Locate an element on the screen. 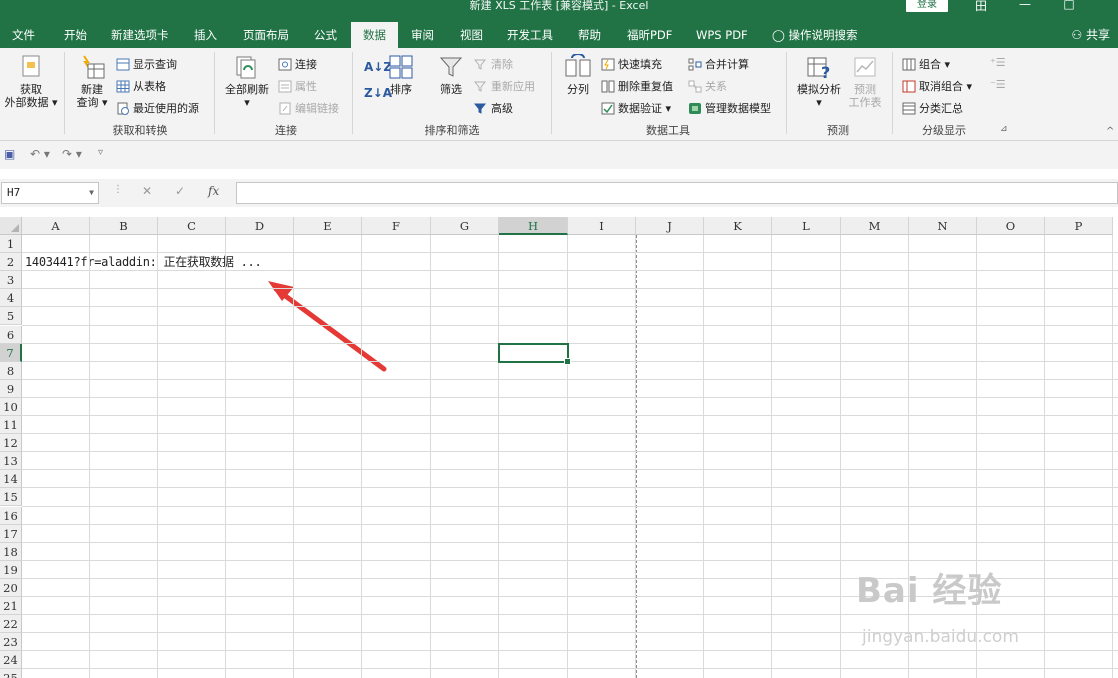 The width and height of the screenshot is (1118, 678). column-header-d: D is located at coordinates (260, 226).